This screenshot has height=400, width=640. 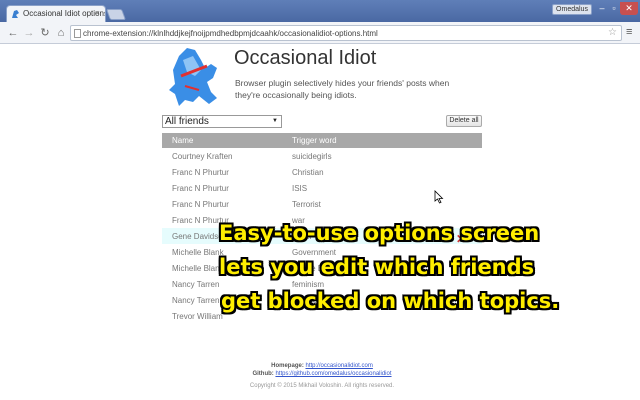 I want to click on star-icon: ☆, so click(x=612, y=32).